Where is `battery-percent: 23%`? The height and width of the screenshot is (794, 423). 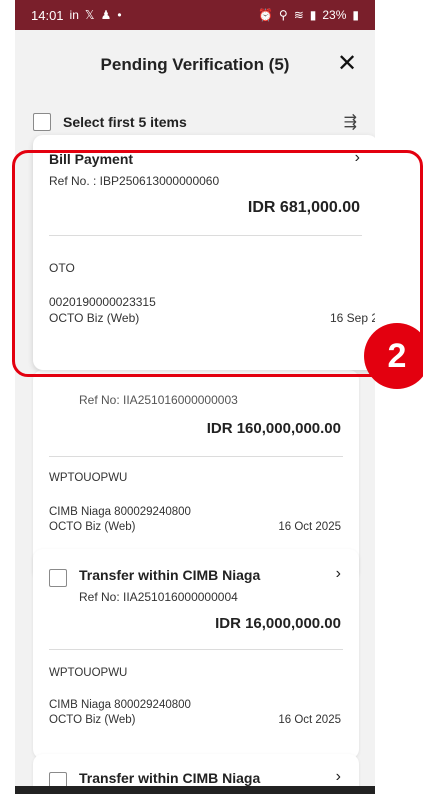 battery-percent: 23% is located at coordinates (334, 15).